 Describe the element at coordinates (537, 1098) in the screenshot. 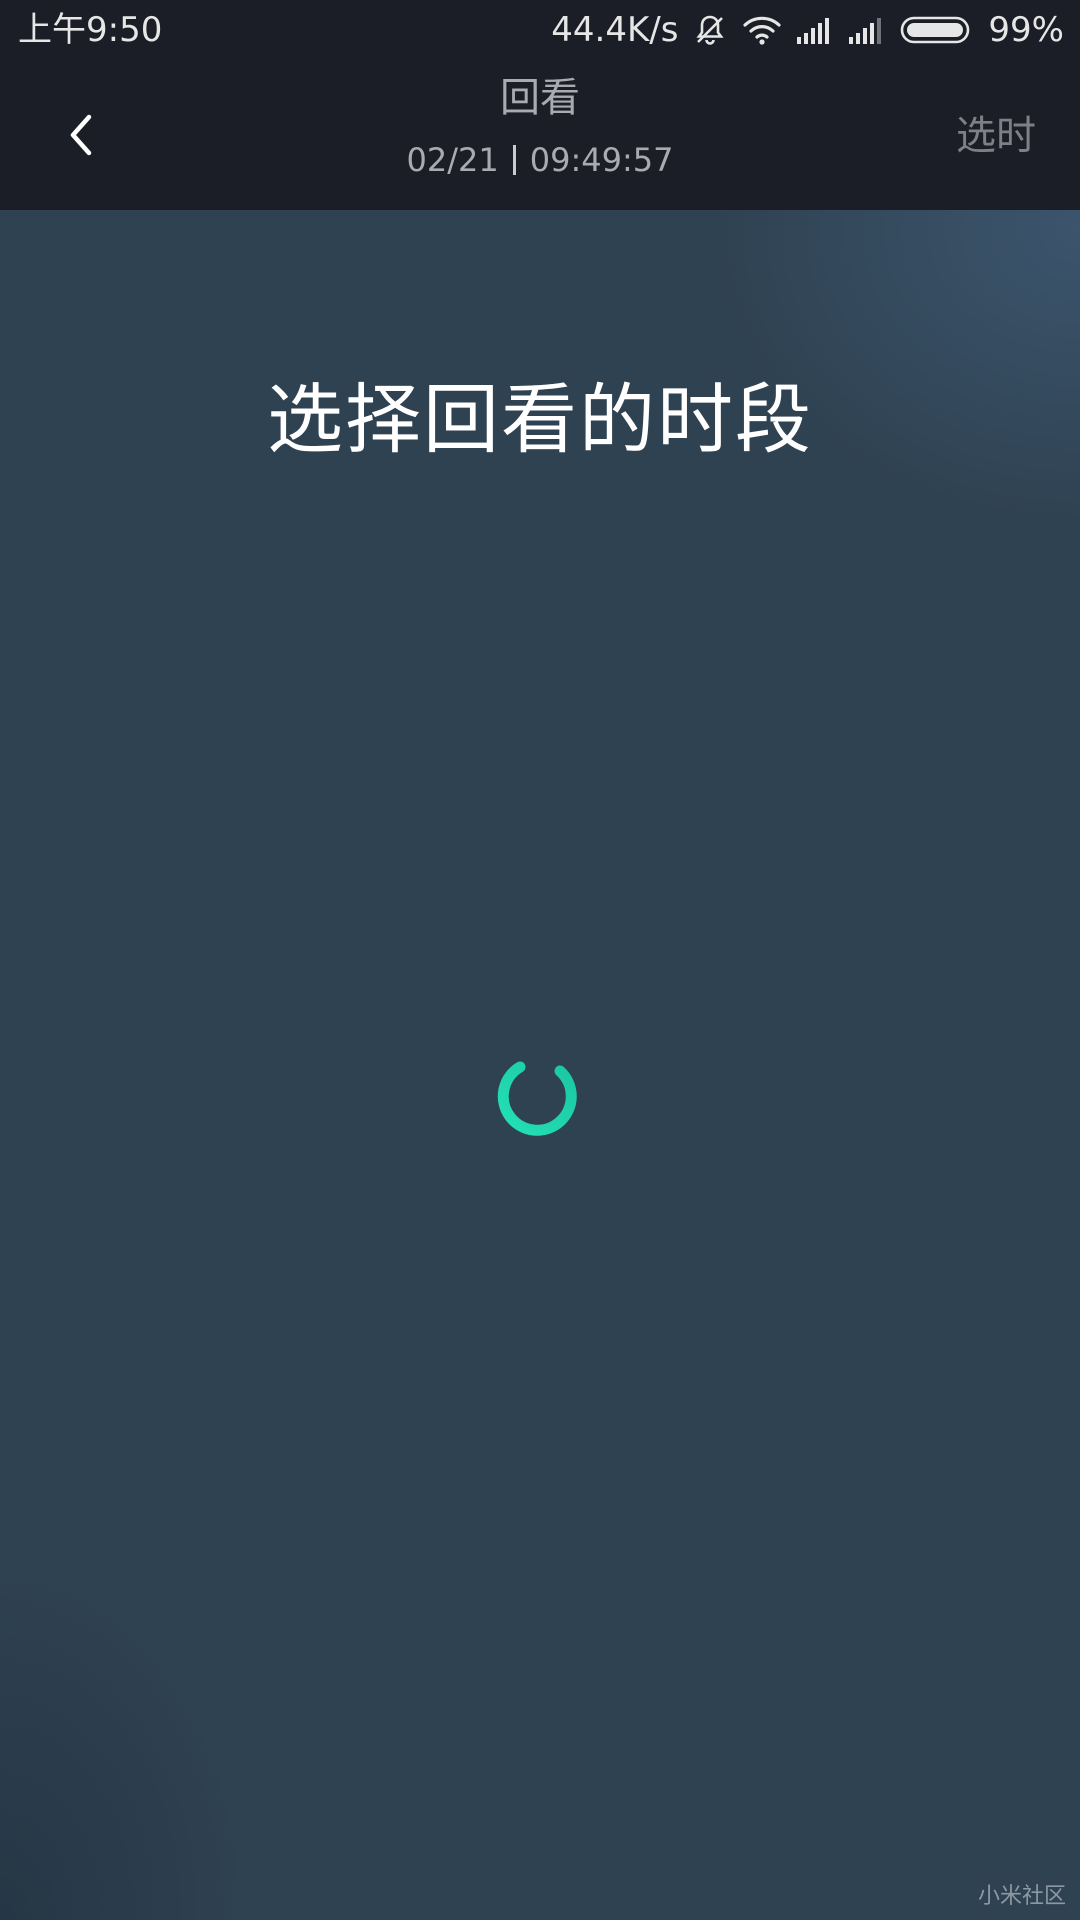

I see `loading-spinner-icon` at that location.